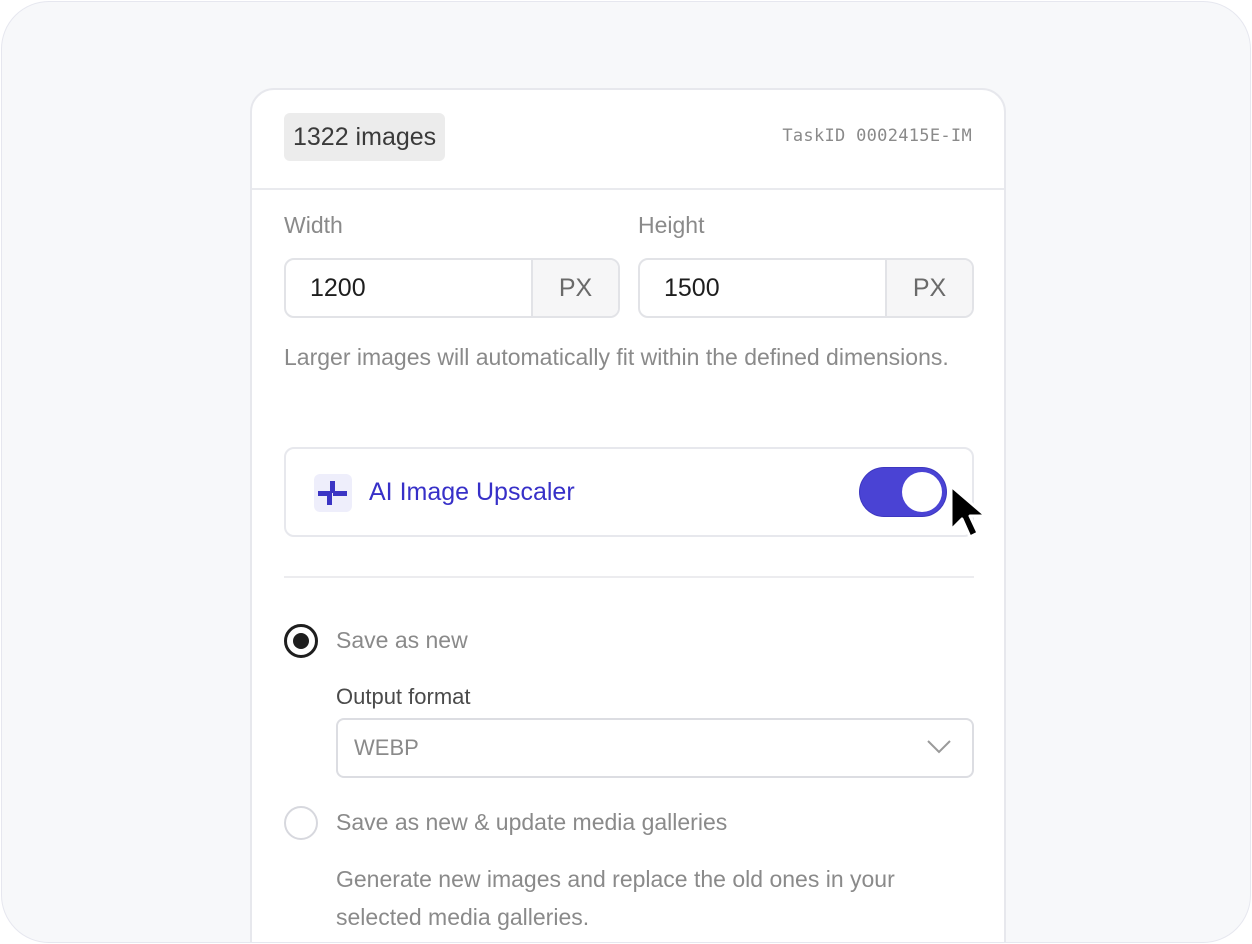  I want to click on chevron-down-icon, so click(939, 748).